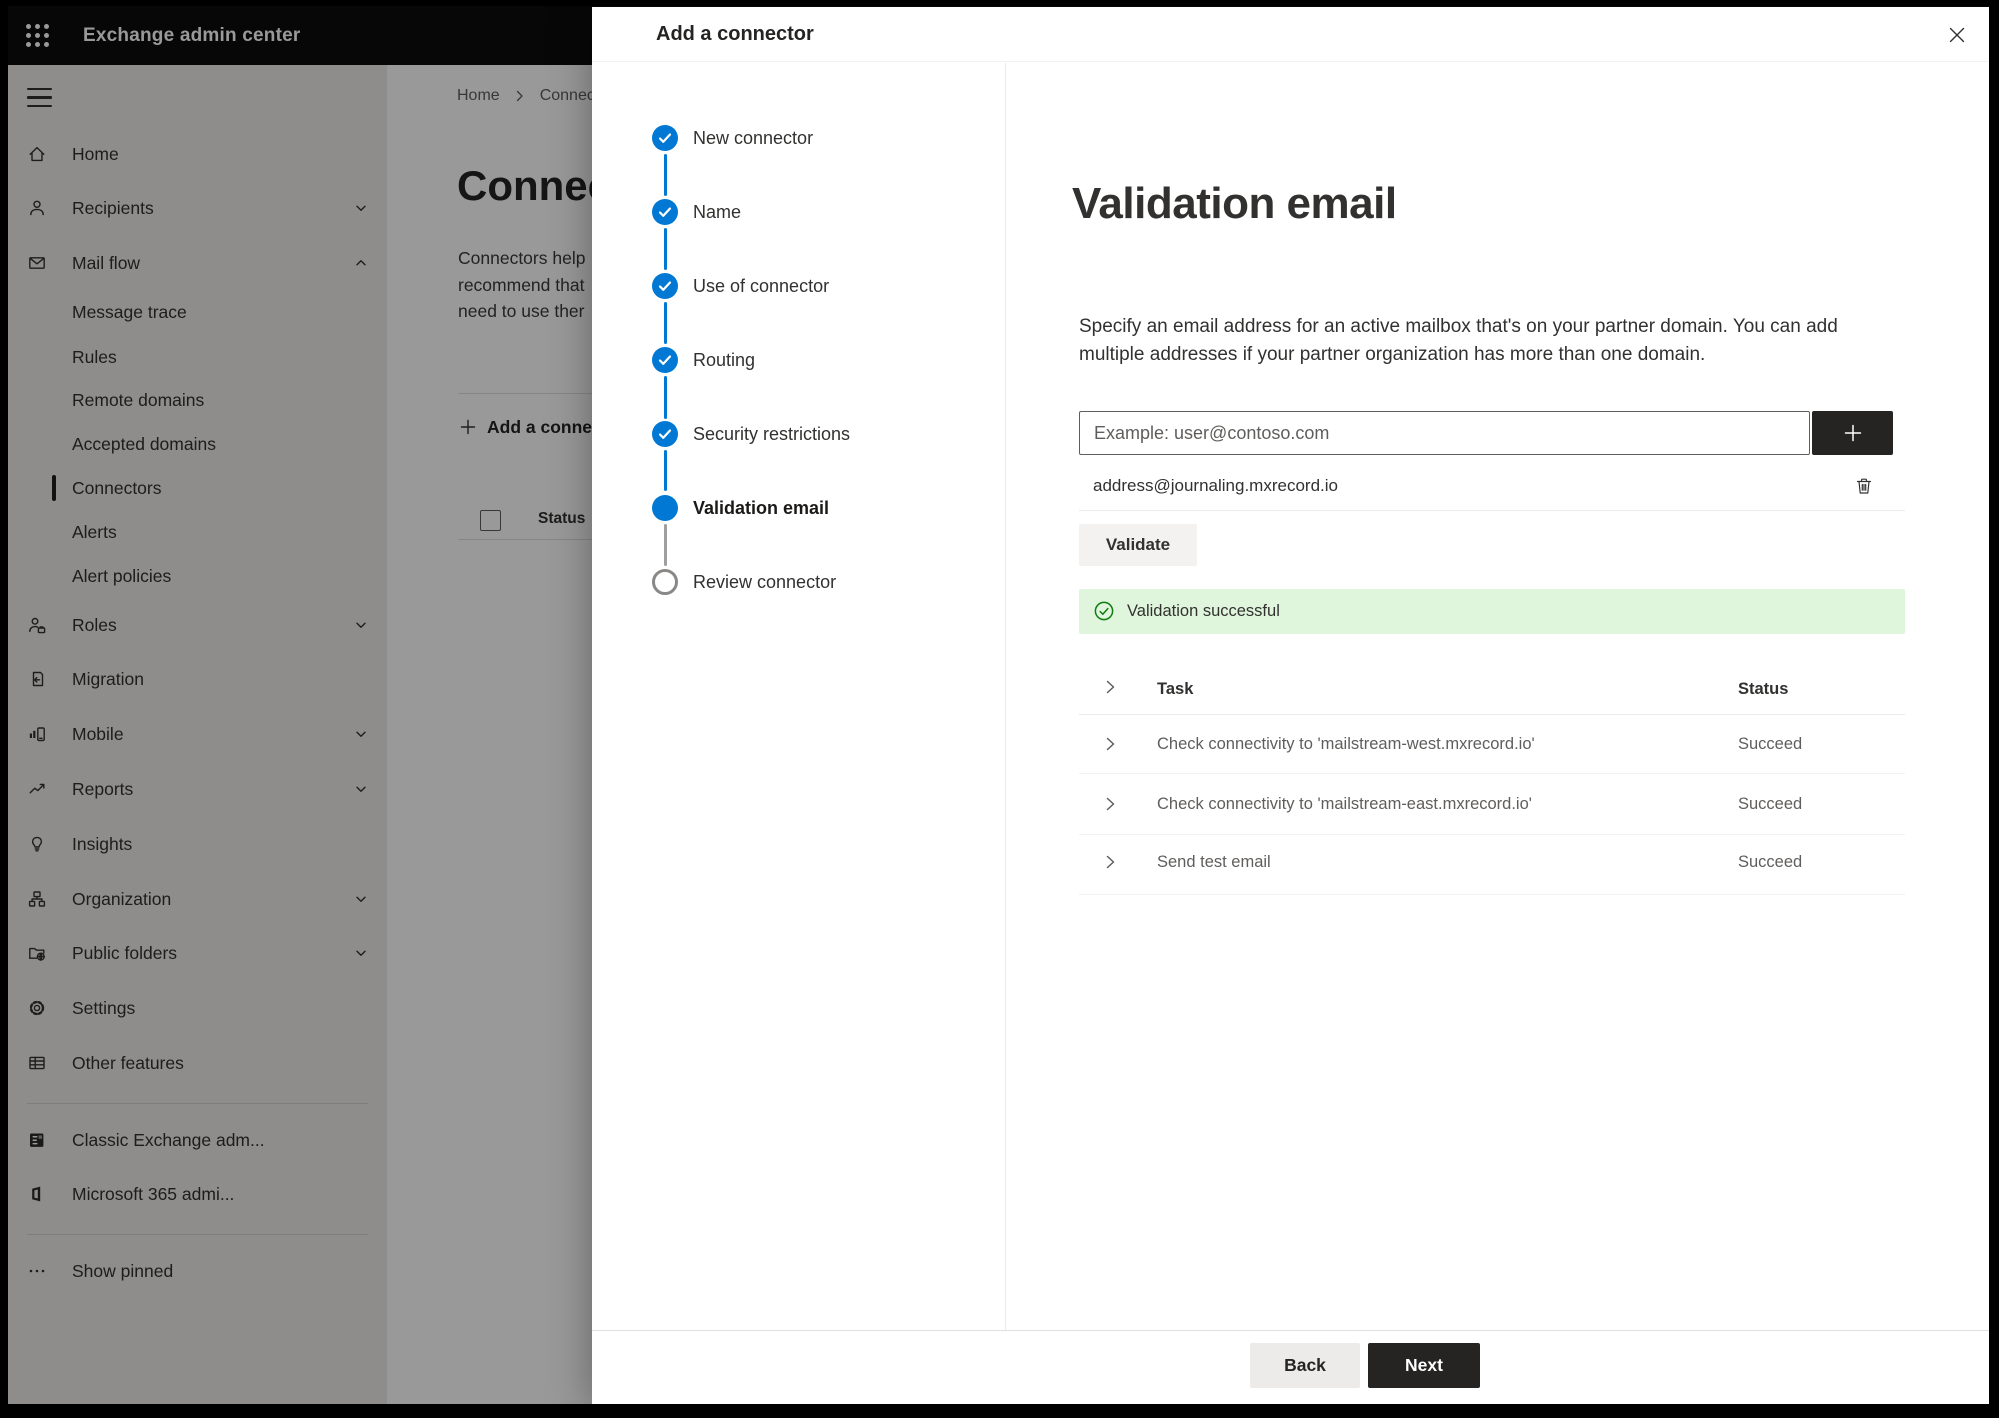 The image size is (1999, 1418). What do you see at coordinates (1290, 1330) in the screenshot?
I see `footer-divider` at bounding box center [1290, 1330].